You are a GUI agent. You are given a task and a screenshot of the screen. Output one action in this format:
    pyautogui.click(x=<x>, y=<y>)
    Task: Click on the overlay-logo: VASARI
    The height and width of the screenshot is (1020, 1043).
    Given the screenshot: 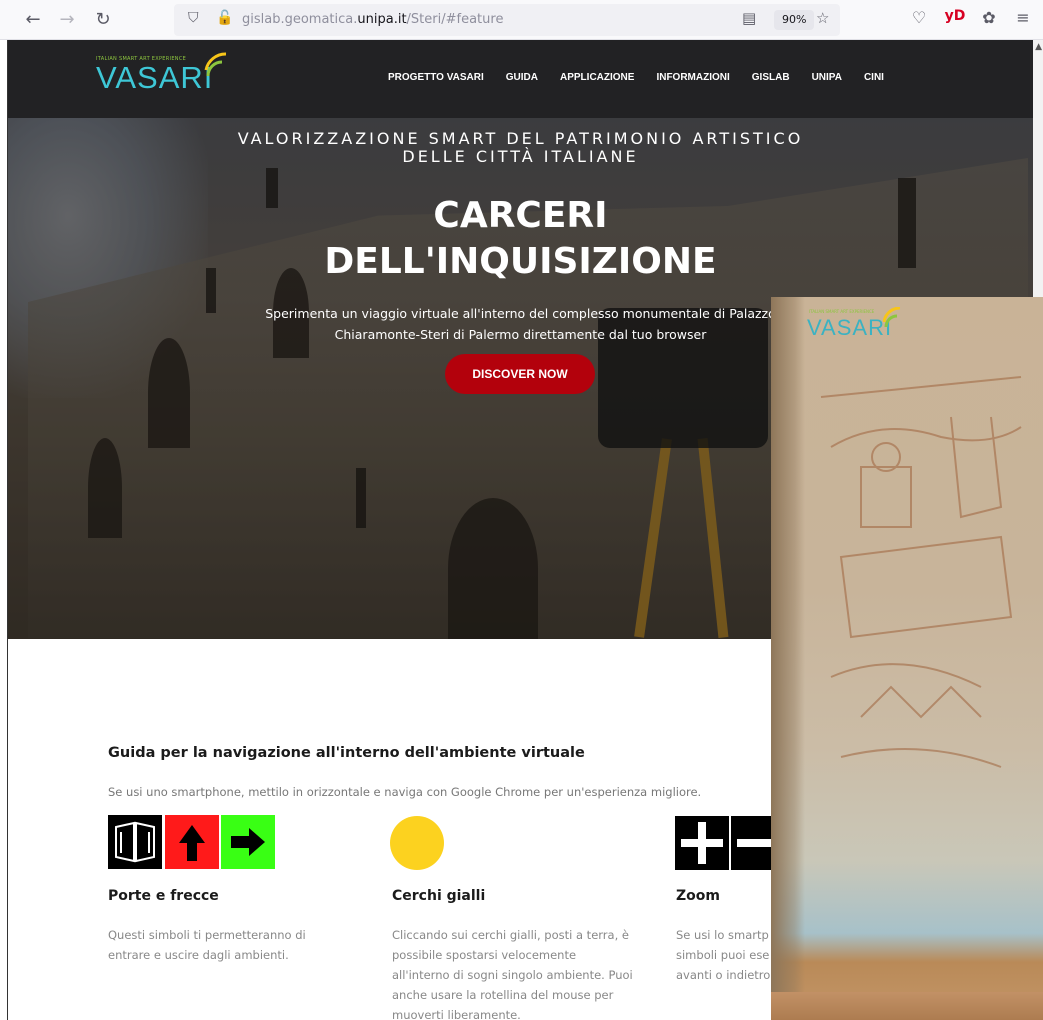 What is the action you would take?
    pyautogui.click(x=850, y=327)
    